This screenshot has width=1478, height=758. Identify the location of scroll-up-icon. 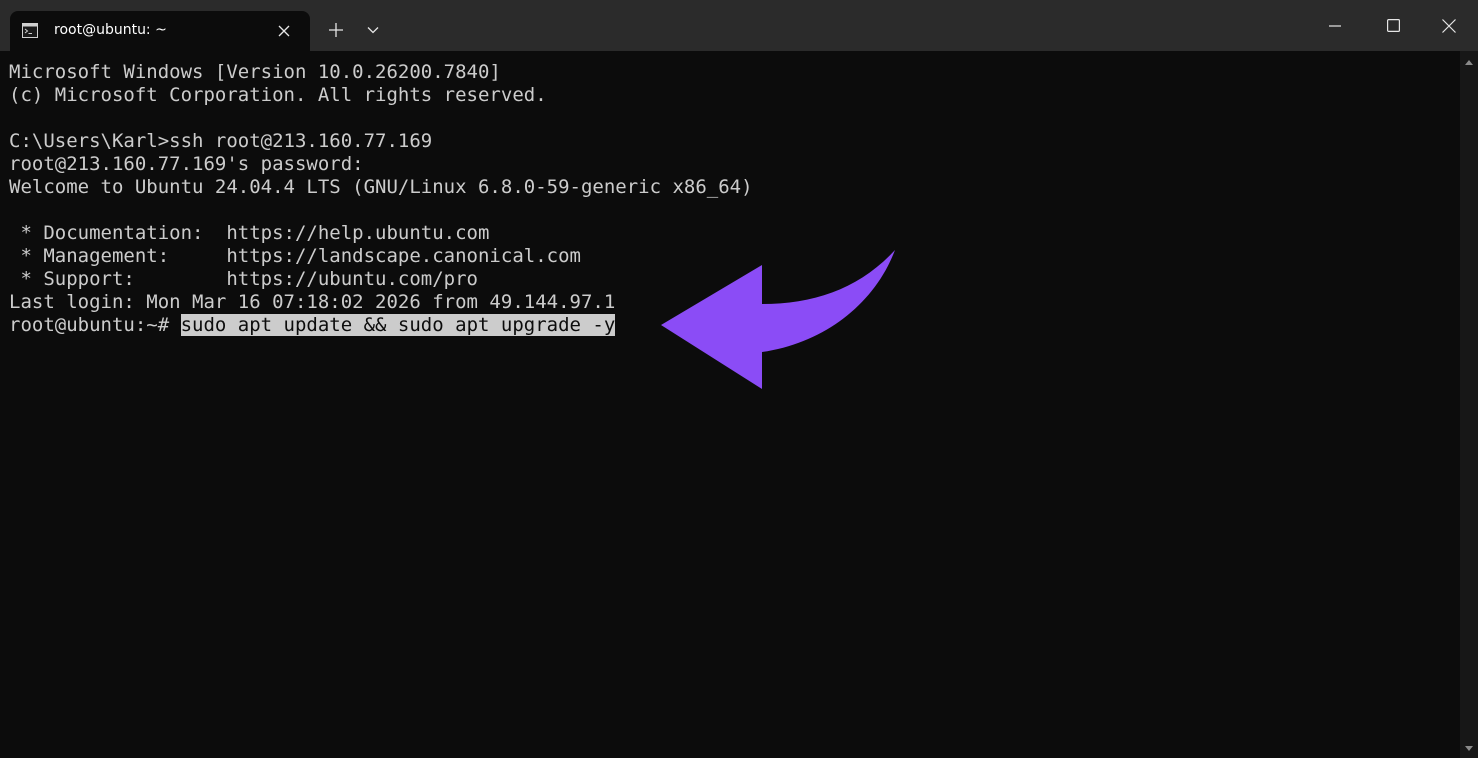
(1469, 62).